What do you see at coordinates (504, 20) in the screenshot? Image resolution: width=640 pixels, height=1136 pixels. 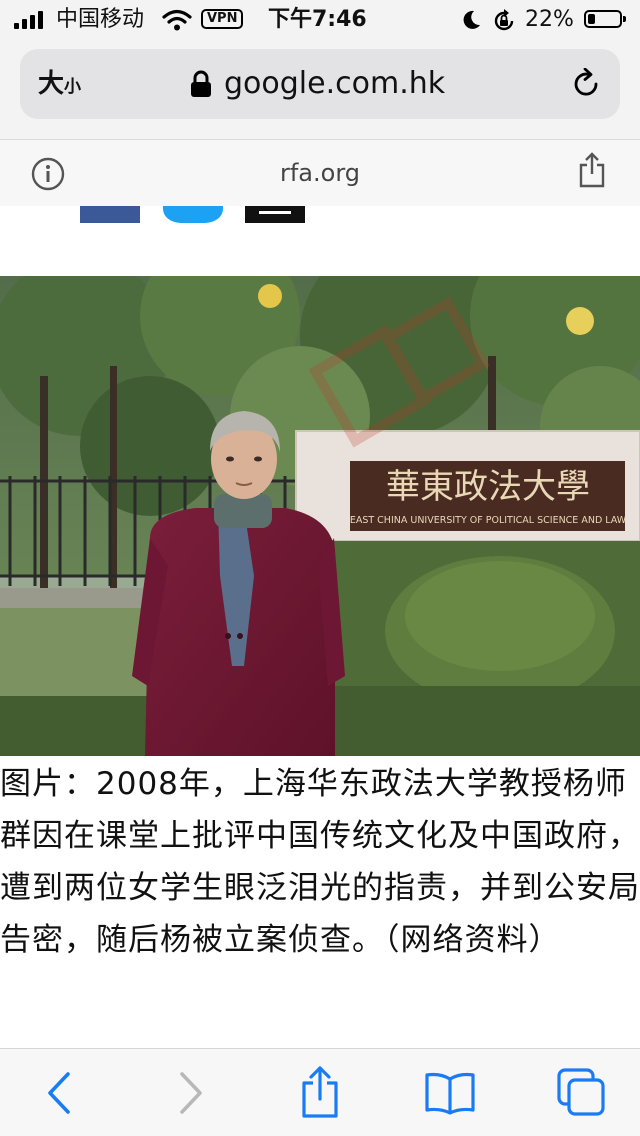 I see `orientation-lock-icon` at bounding box center [504, 20].